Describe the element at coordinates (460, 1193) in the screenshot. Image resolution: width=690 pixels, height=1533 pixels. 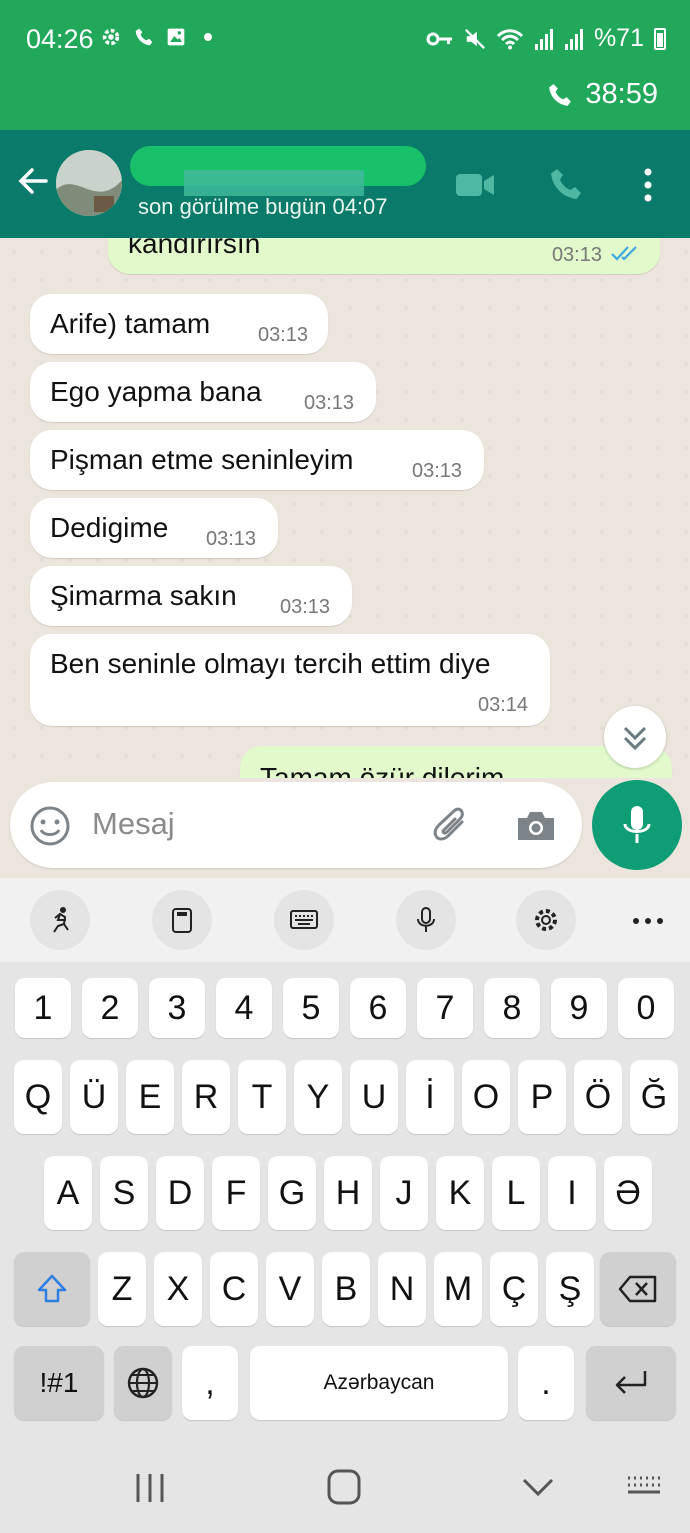
I see `key-k: K` at that location.